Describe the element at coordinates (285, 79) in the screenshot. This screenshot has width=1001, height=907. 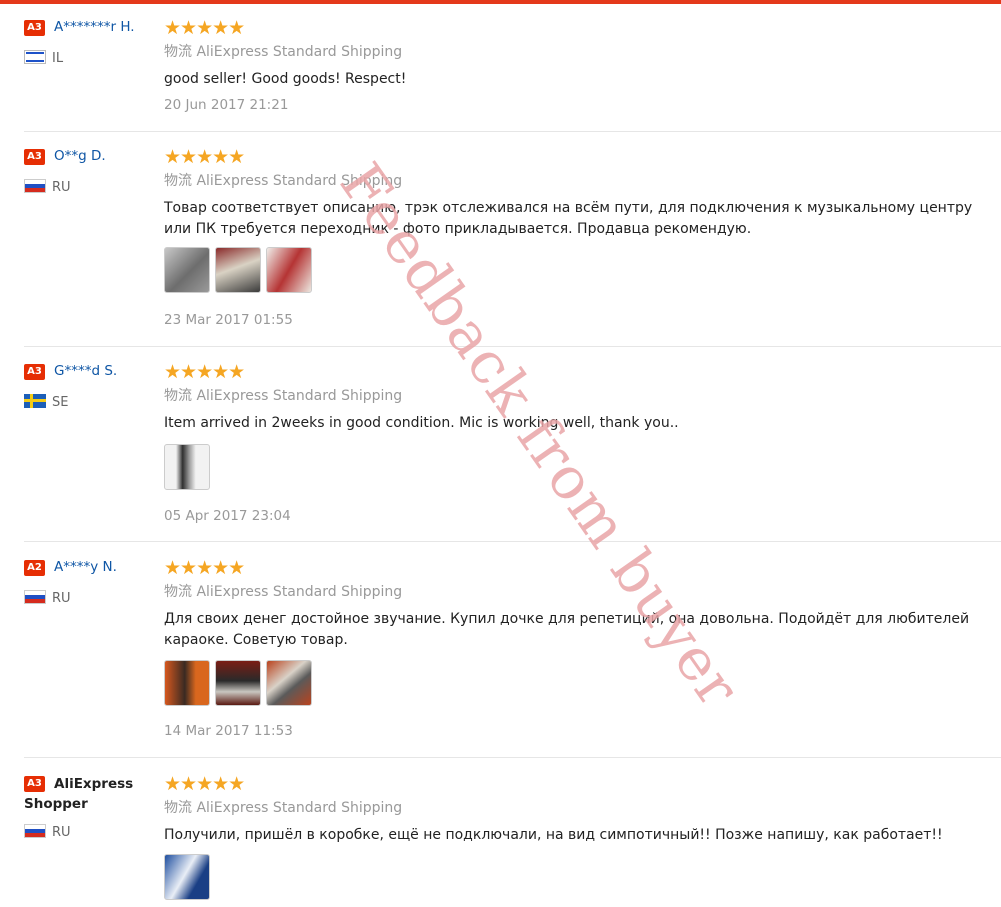
I see `review-text: good seller! Good goods! Respect!` at that location.